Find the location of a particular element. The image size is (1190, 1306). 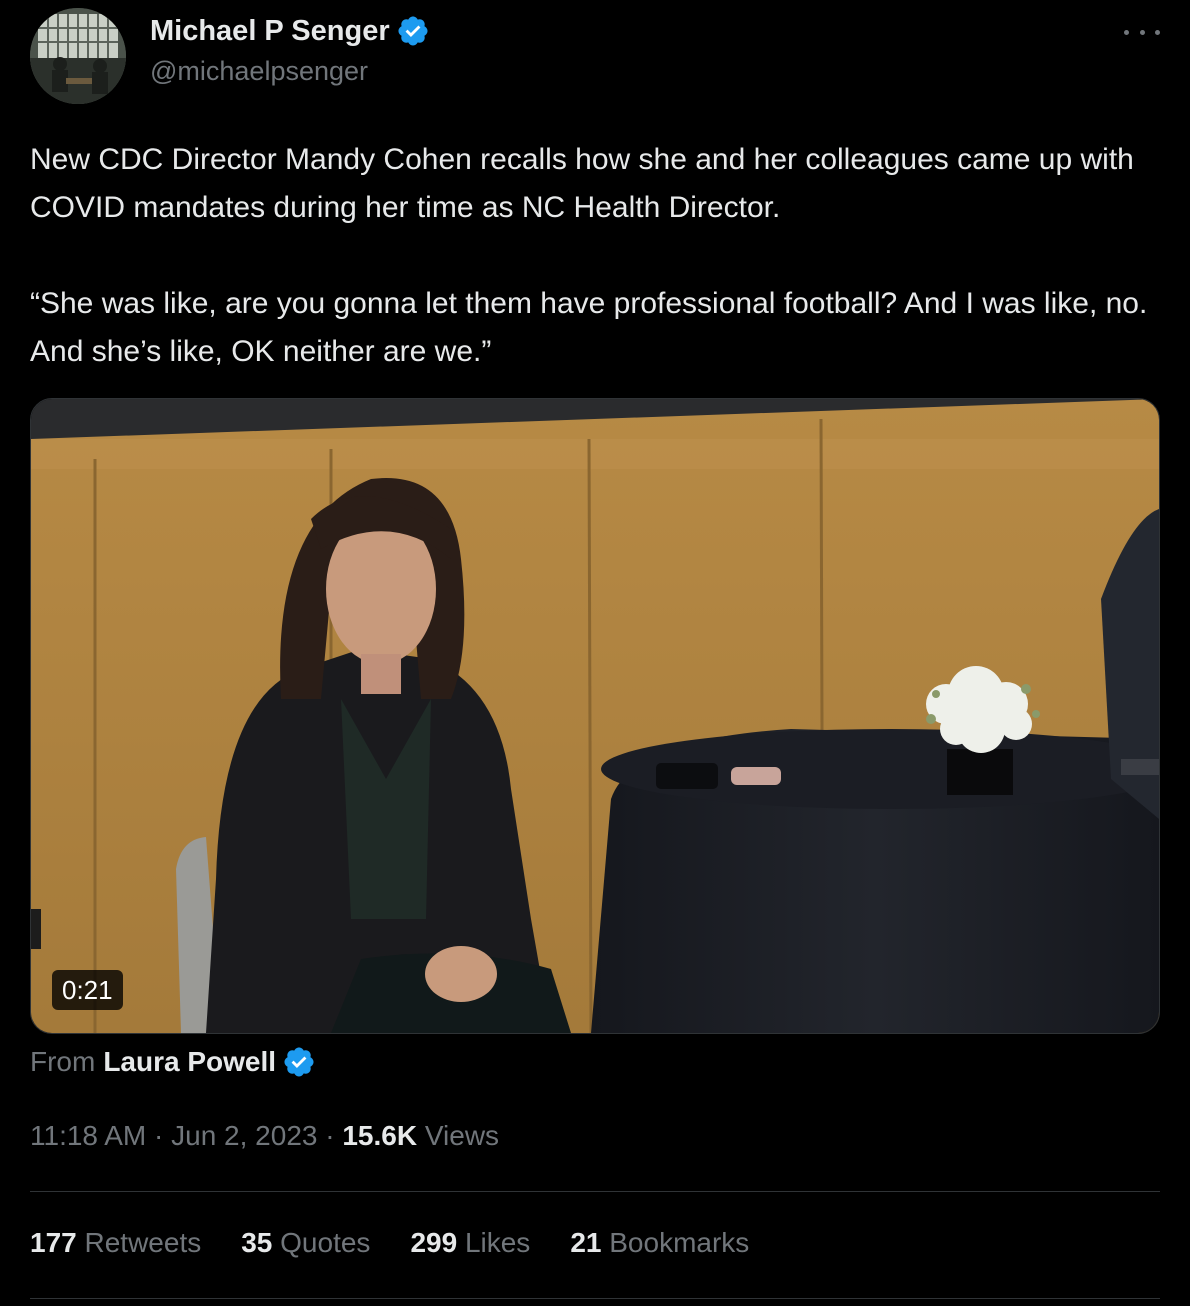

tweet-meta: 11:18 AM · Jun 2, 2023 · 15.6K Views is located at coordinates (264, 1136).